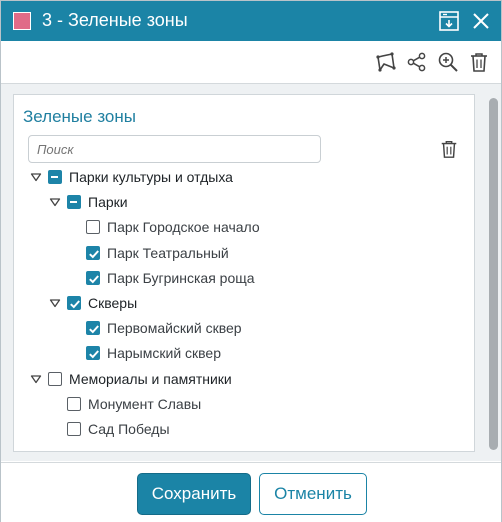  I want to click on share-icon, so click(417, 62).